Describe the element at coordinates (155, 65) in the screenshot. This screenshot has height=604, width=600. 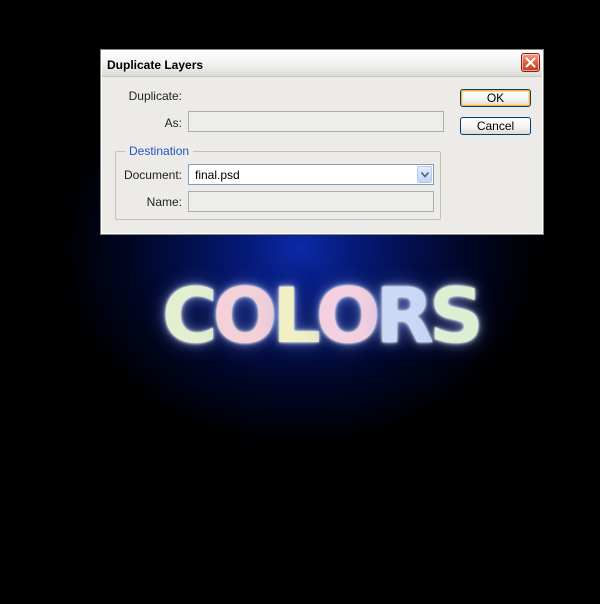
I see `dialog-title: Duplicate Layers` at that location.